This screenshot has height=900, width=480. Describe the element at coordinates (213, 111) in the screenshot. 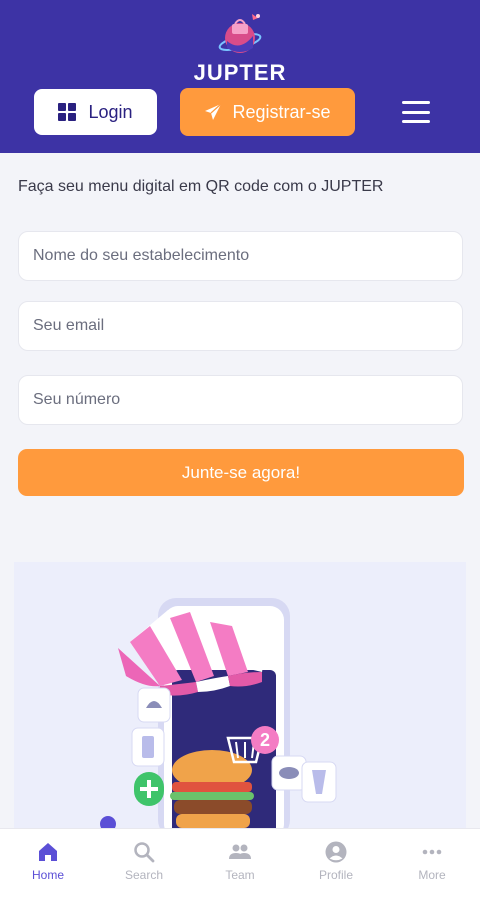

I see `paper-plane-icon` at that location.